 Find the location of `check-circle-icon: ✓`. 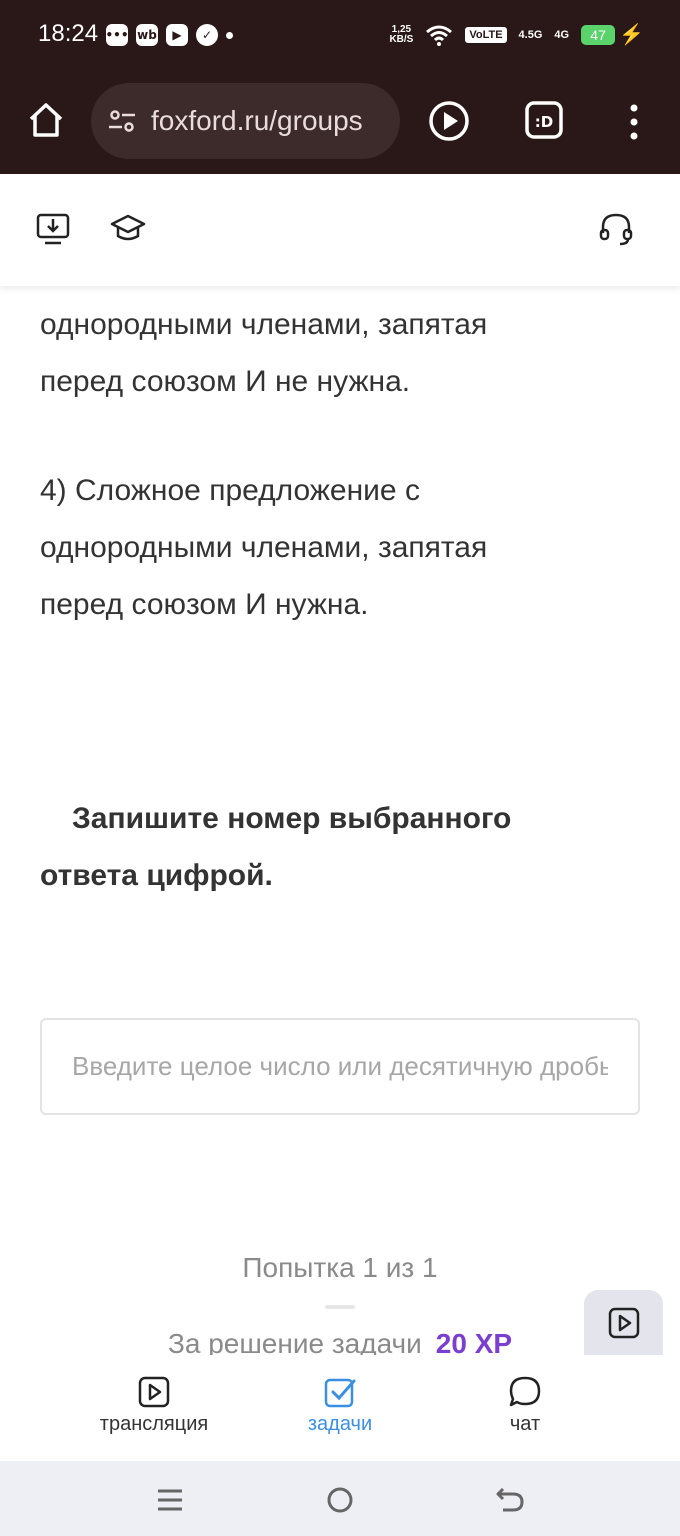

check-circle-icon: ✓ is located at coordinates (207, 35).